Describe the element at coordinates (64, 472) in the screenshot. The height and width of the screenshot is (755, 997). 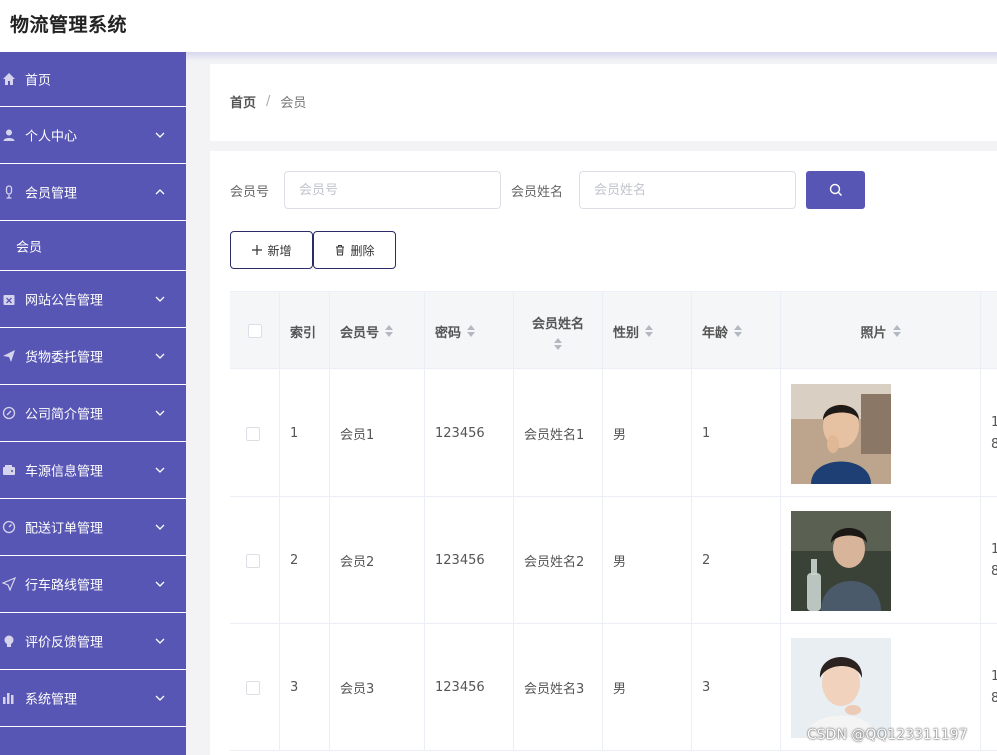
I see `sidebar-item-label: 车源信息管理` at that location.